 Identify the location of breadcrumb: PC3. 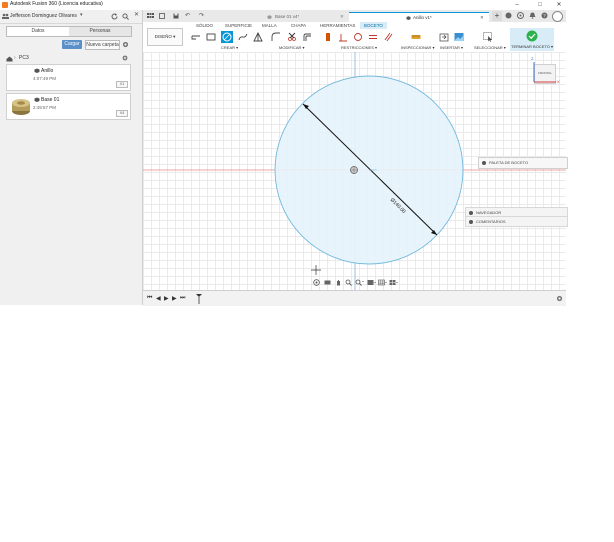
(24, 58).